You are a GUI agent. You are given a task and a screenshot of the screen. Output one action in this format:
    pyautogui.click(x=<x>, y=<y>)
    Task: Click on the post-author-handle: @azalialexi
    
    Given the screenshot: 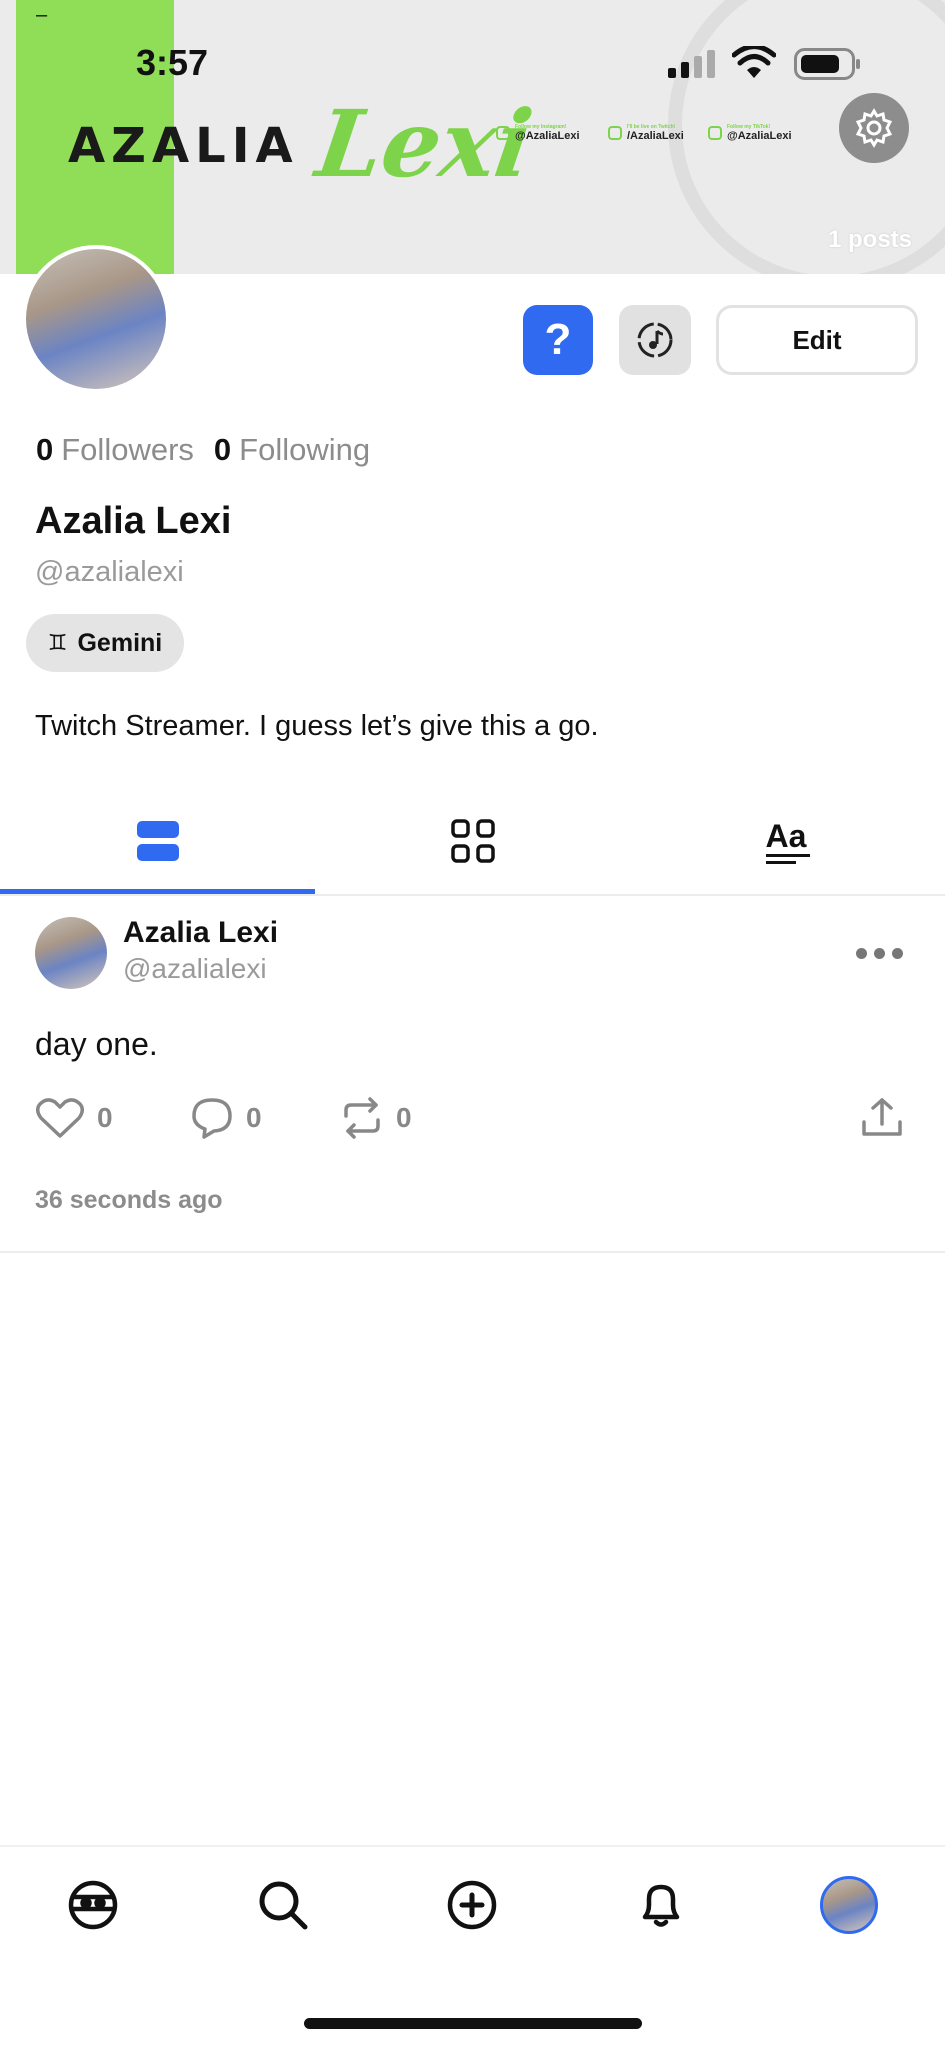 What is the action you would take?
    pyautogui.click(x=195, y=968)
    